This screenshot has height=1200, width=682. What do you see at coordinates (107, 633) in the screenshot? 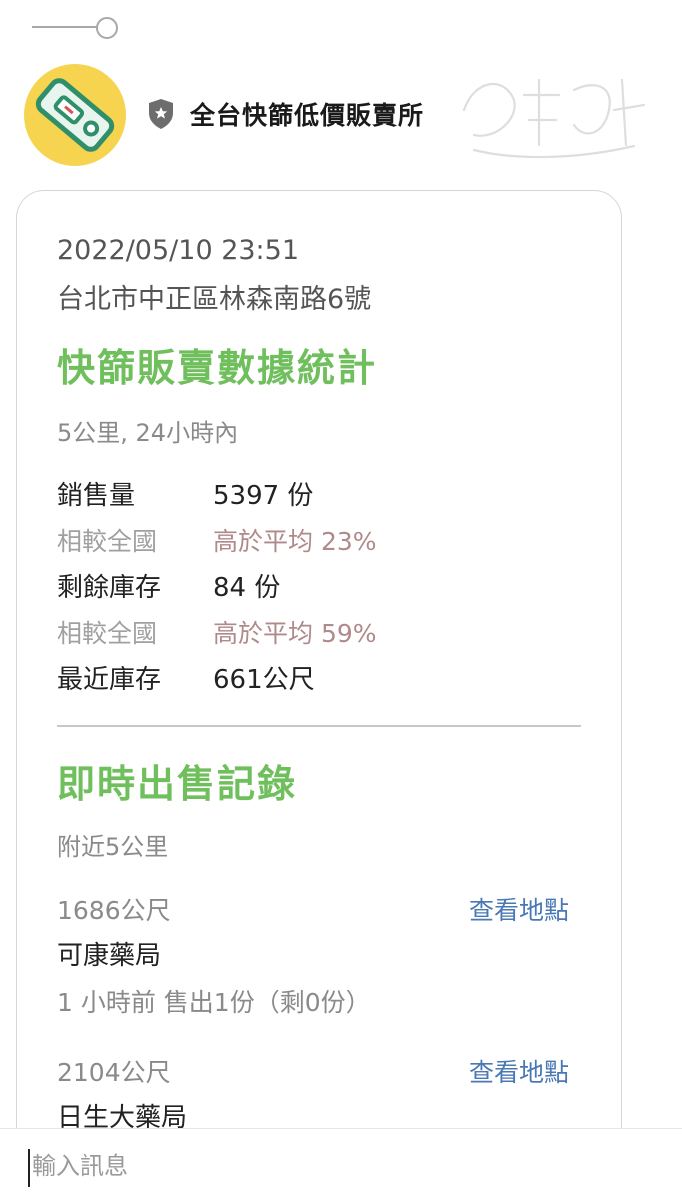
I see `stock-compare-label: 相較全國` at bounding box center [107, 633].